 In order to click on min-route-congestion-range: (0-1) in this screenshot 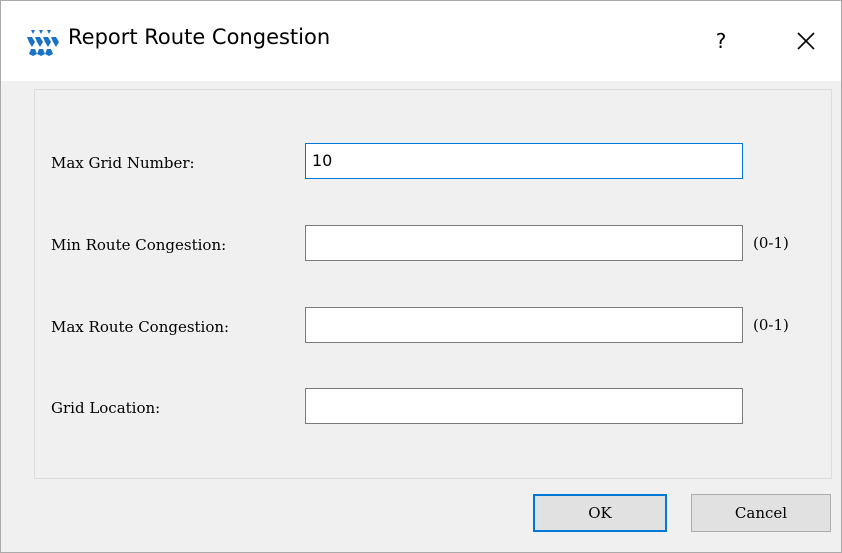, I will do `click(771, 243)`.